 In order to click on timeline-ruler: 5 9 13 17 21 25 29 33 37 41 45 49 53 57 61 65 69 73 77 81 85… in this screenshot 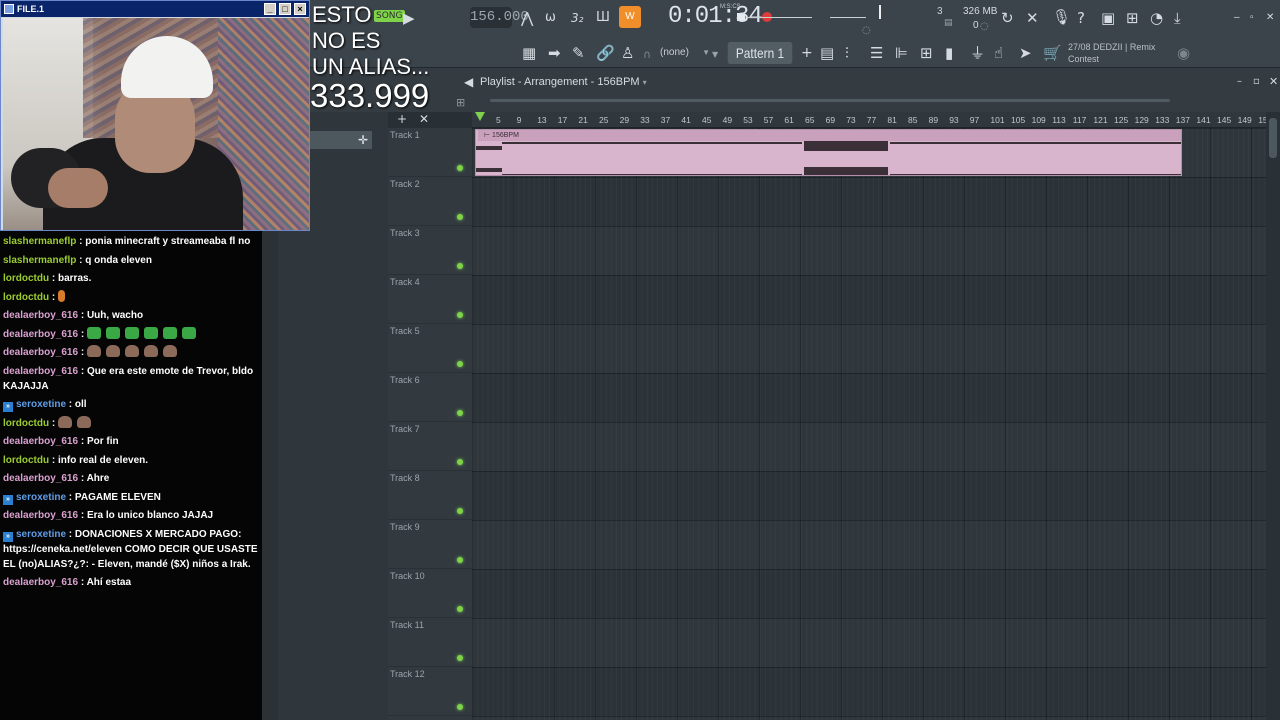, I will do `click(876, 120)`.